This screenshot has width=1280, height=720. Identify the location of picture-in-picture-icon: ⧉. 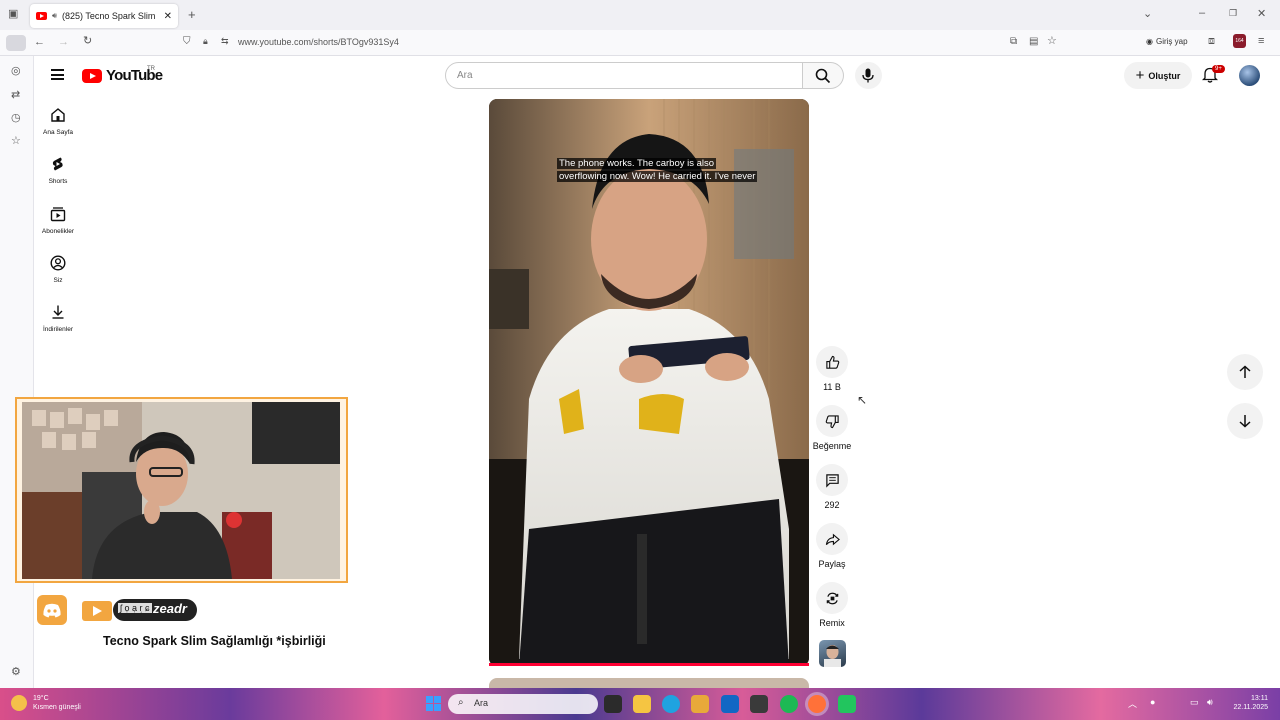
(1013, 42).